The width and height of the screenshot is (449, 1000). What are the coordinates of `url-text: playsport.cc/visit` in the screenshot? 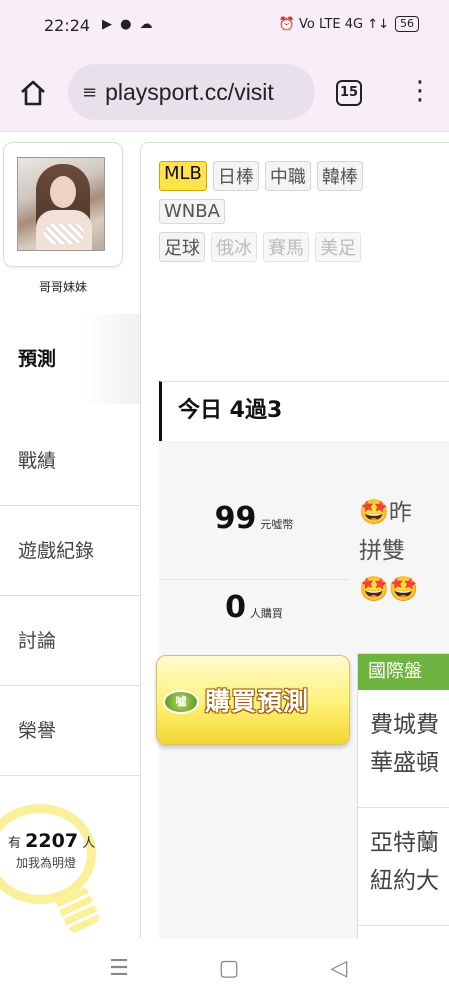 It's located at (189, 91).